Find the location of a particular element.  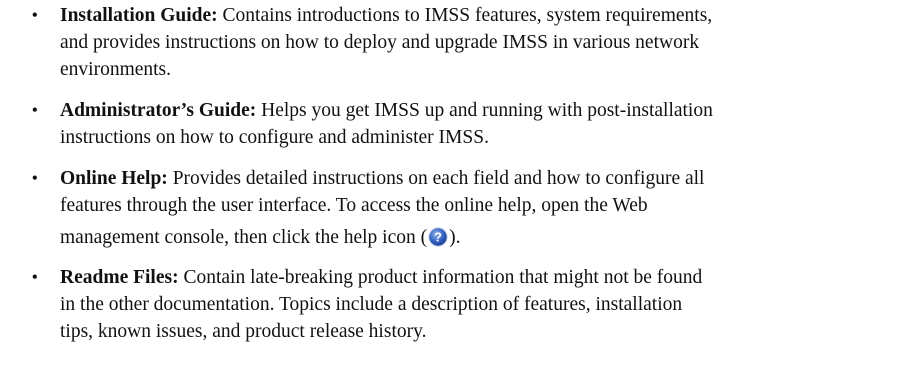

item-term: Administrator’s Guide: is located at coordinates (158, 110).